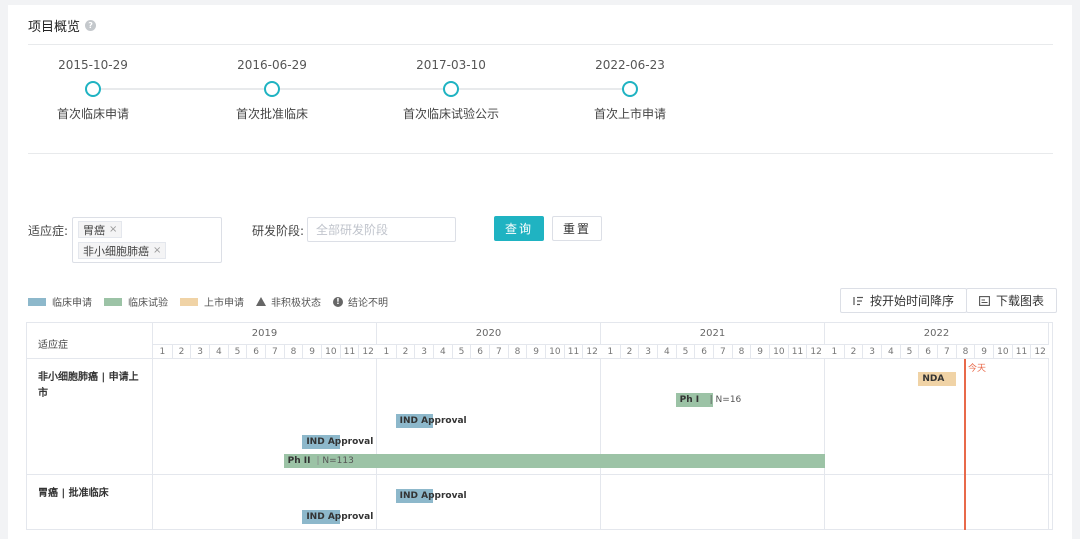 The image size is (1080, 539). I want to click on year-header: 2022, so click(937, 334).